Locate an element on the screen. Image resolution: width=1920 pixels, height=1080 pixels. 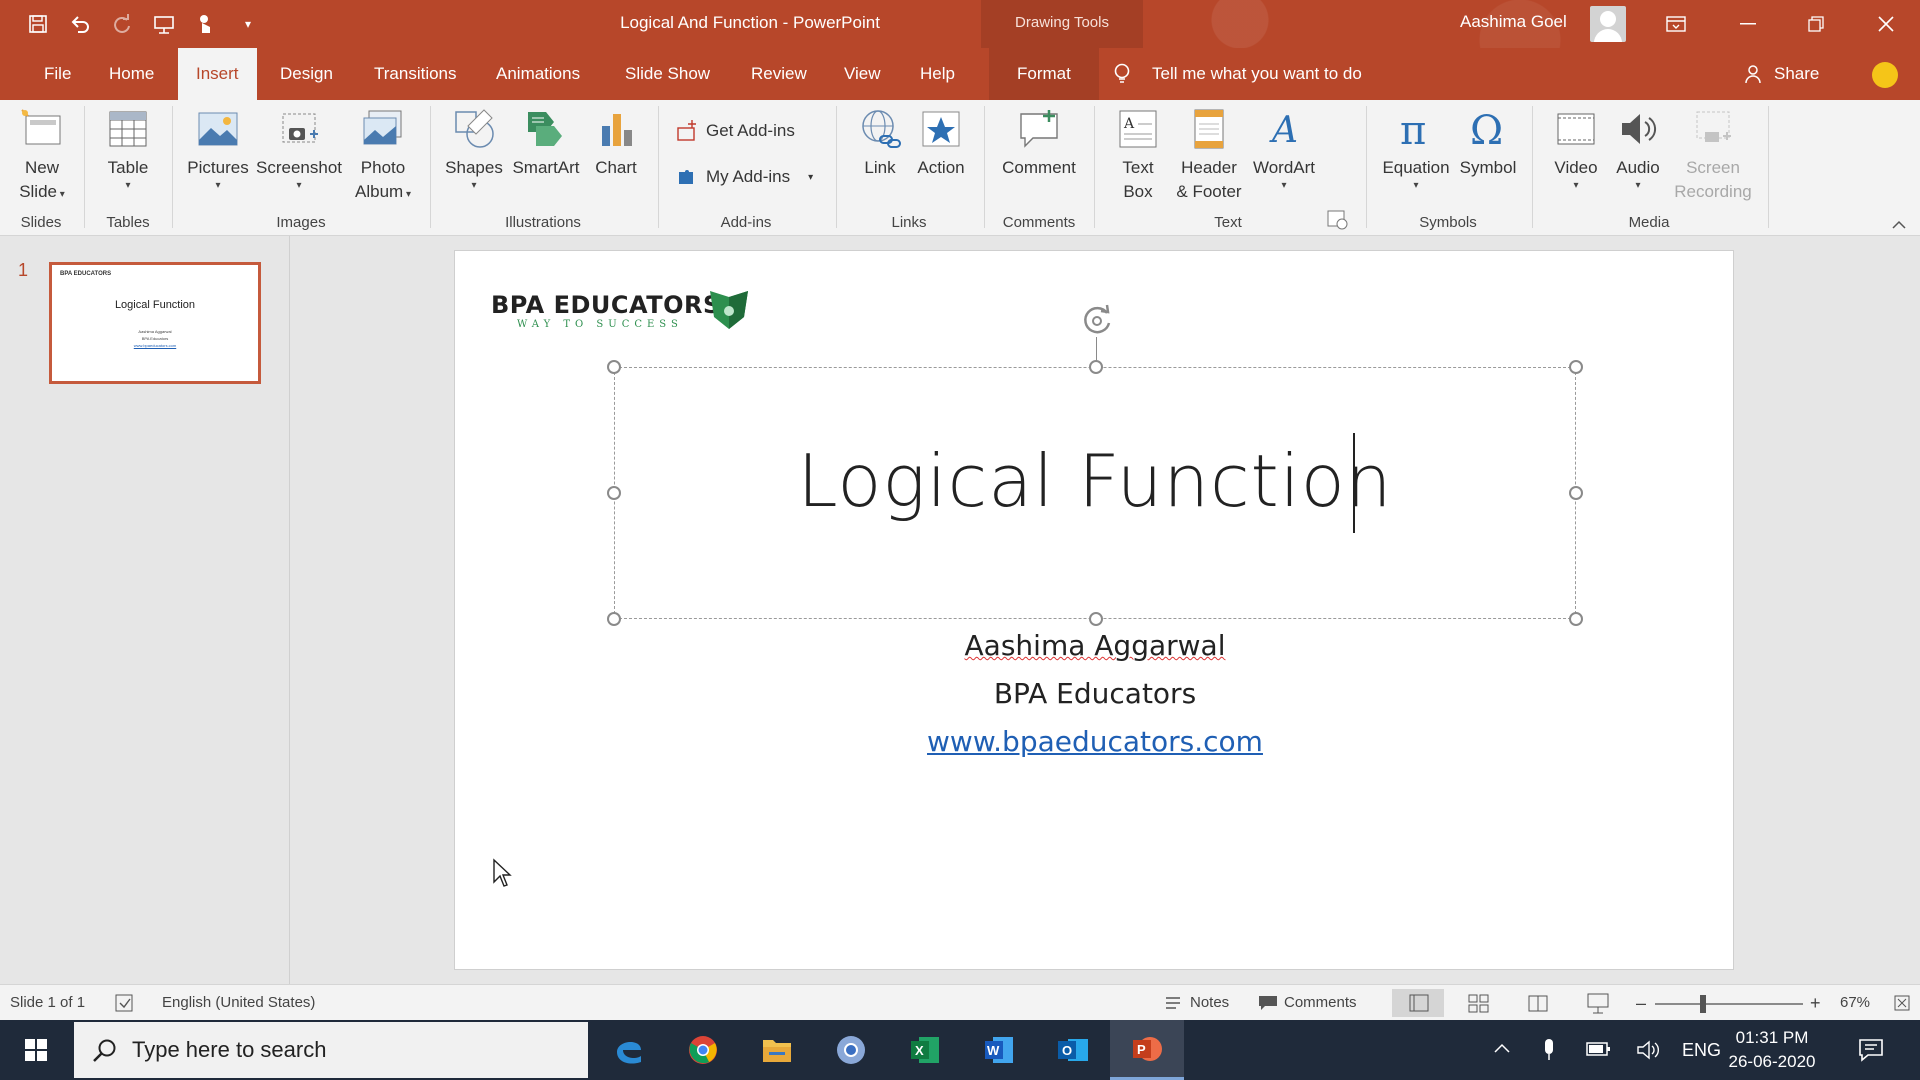
chart-button: Chart is located at coordinates (616, 143).